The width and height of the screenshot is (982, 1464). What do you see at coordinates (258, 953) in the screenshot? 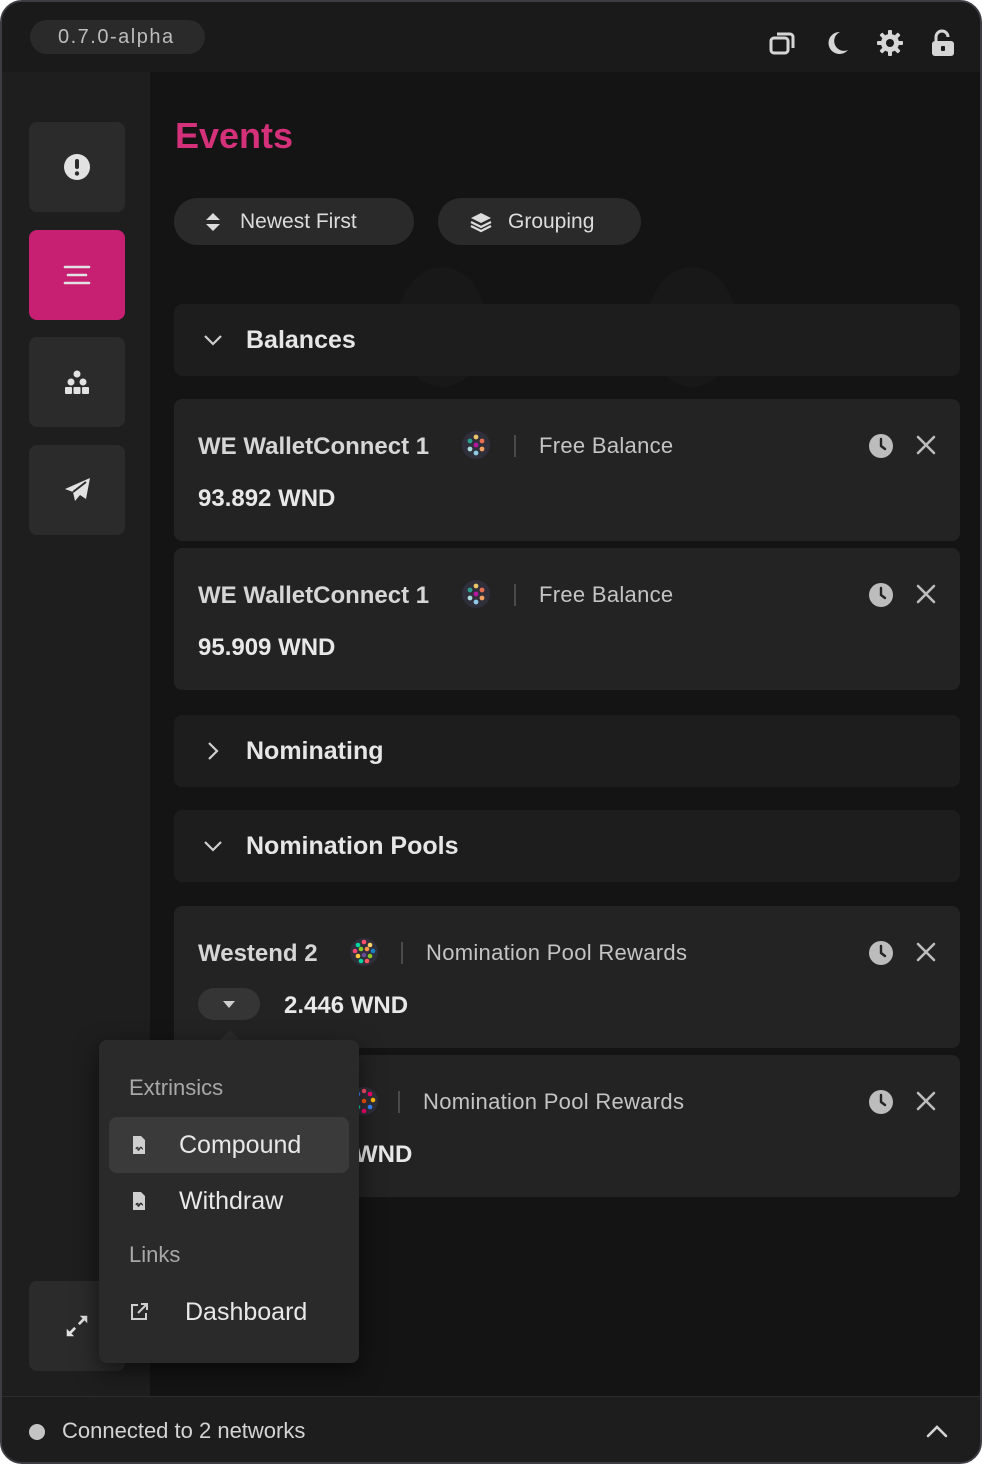
I see `event-account: Westend 2` at bounding box center [258, 953].